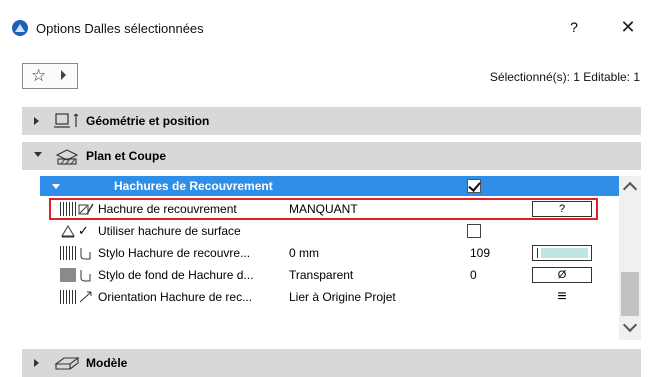 This screenshot has width=652, height=377. Describe the element at coordinates (66, 120) in the screenshot. I see `geometry-icon` at that location.